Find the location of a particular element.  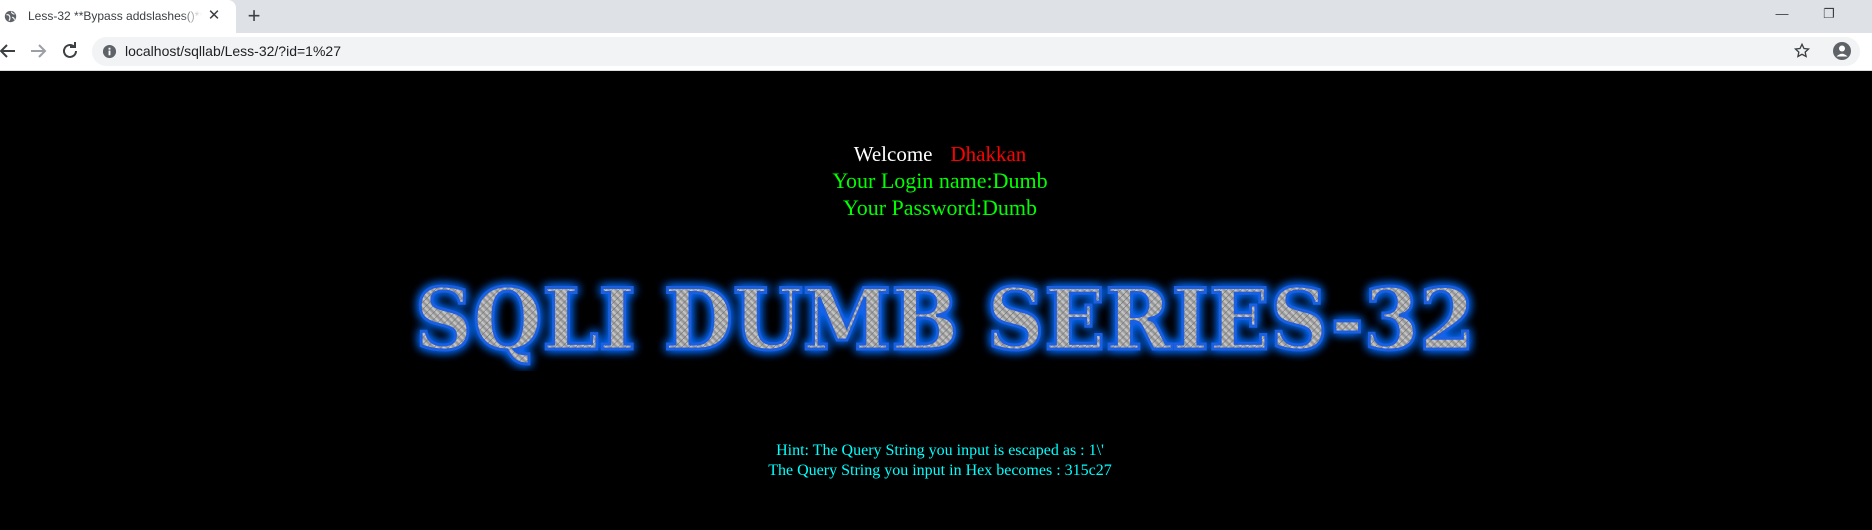

tab-title: Less-32 **Bypass addslashes()** is located at coordinates (115, 16).